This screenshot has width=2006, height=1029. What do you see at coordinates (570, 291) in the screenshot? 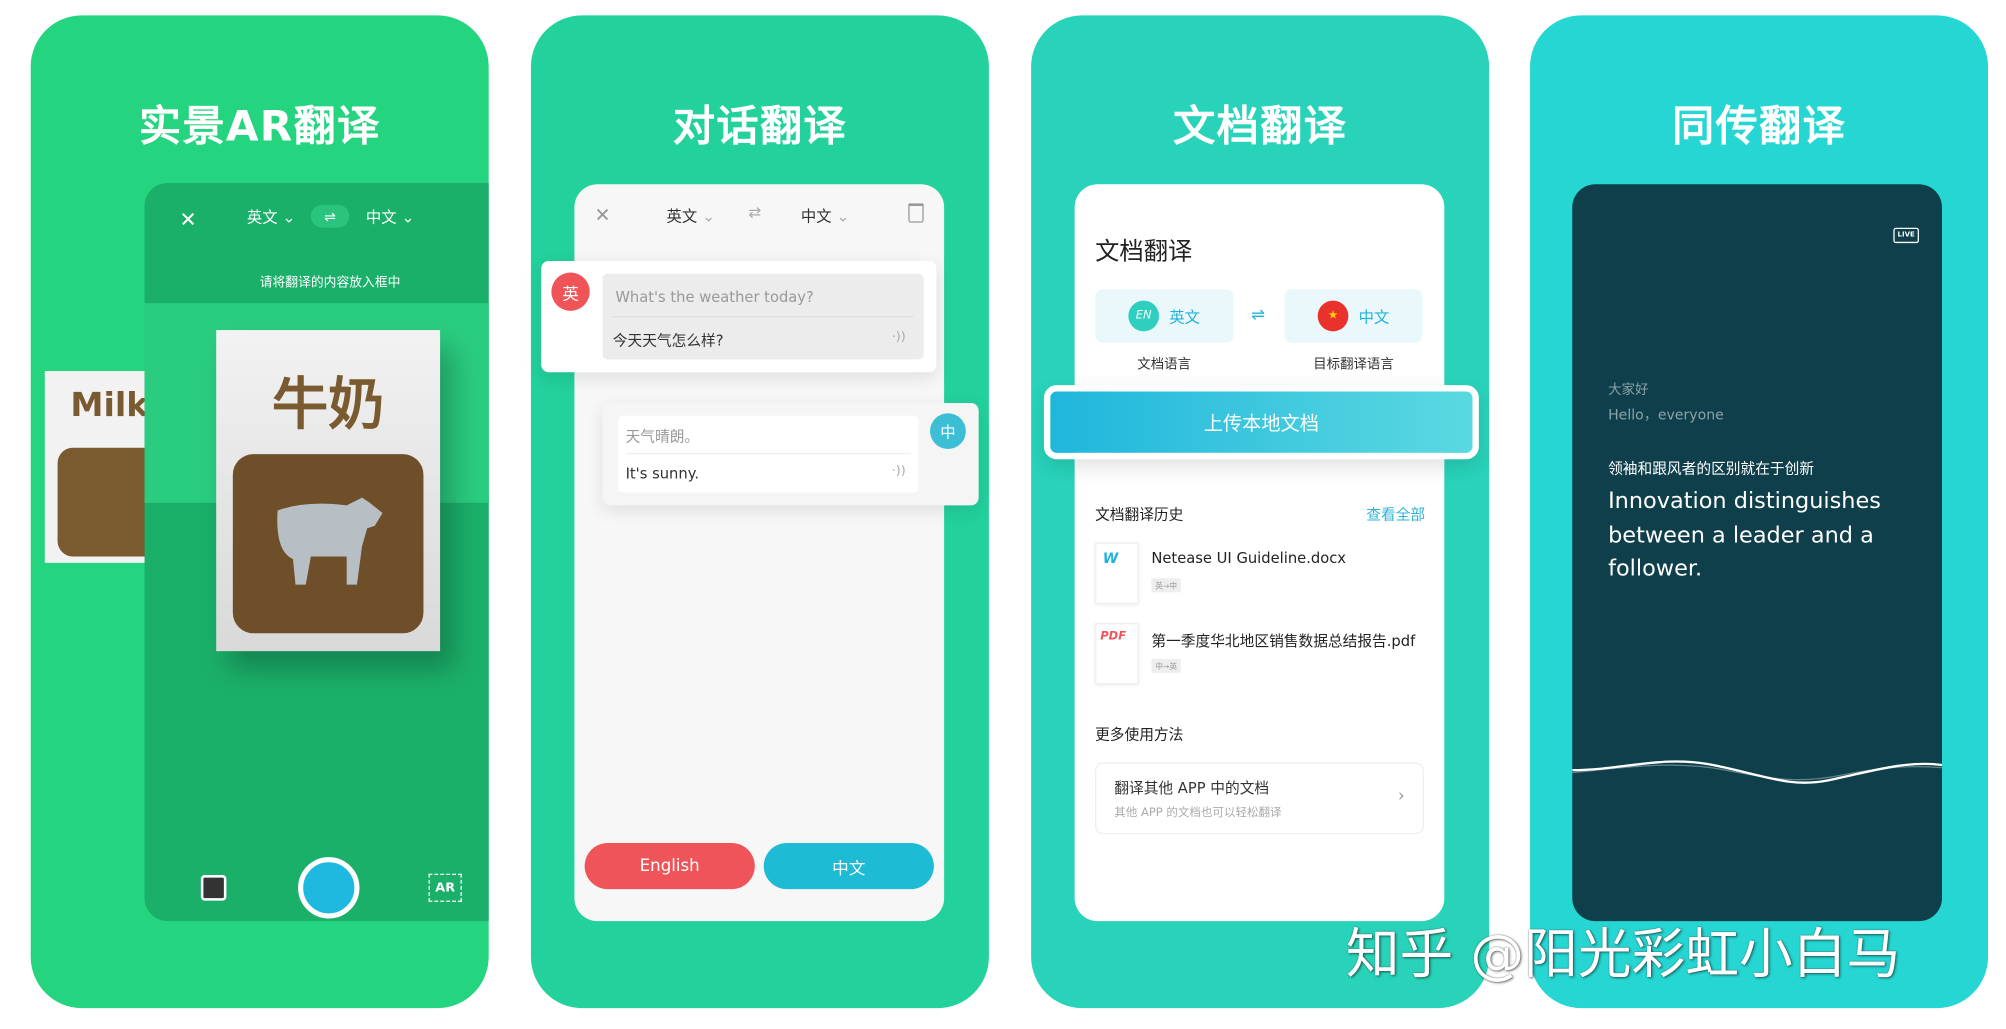
I see `avatar: 英` at bounding box center [570, 291].